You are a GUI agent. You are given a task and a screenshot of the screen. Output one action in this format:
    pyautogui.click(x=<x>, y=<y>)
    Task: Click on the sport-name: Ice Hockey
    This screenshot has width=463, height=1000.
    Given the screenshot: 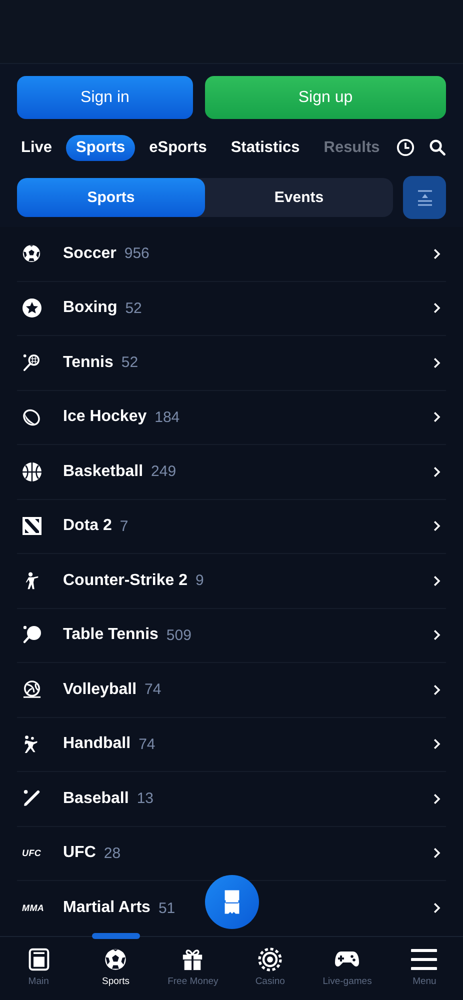 What is the action you would take?
    pyautogui.click(x=105, y=417)
    